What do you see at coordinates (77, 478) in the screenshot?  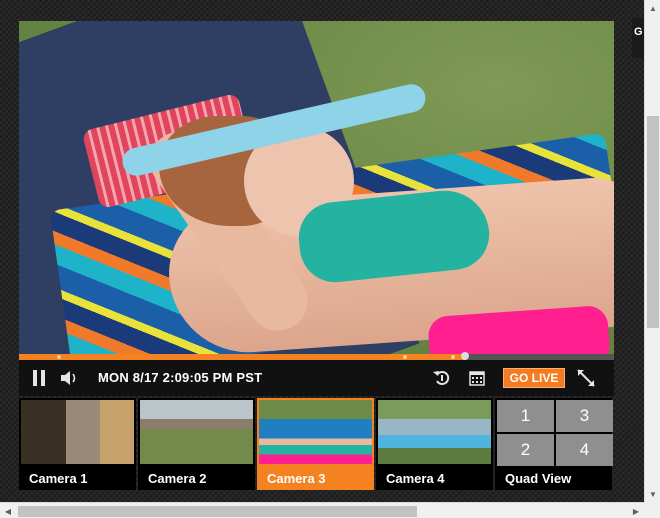 I see `camera-label: Camera 1` at bounding box center [77, 478].